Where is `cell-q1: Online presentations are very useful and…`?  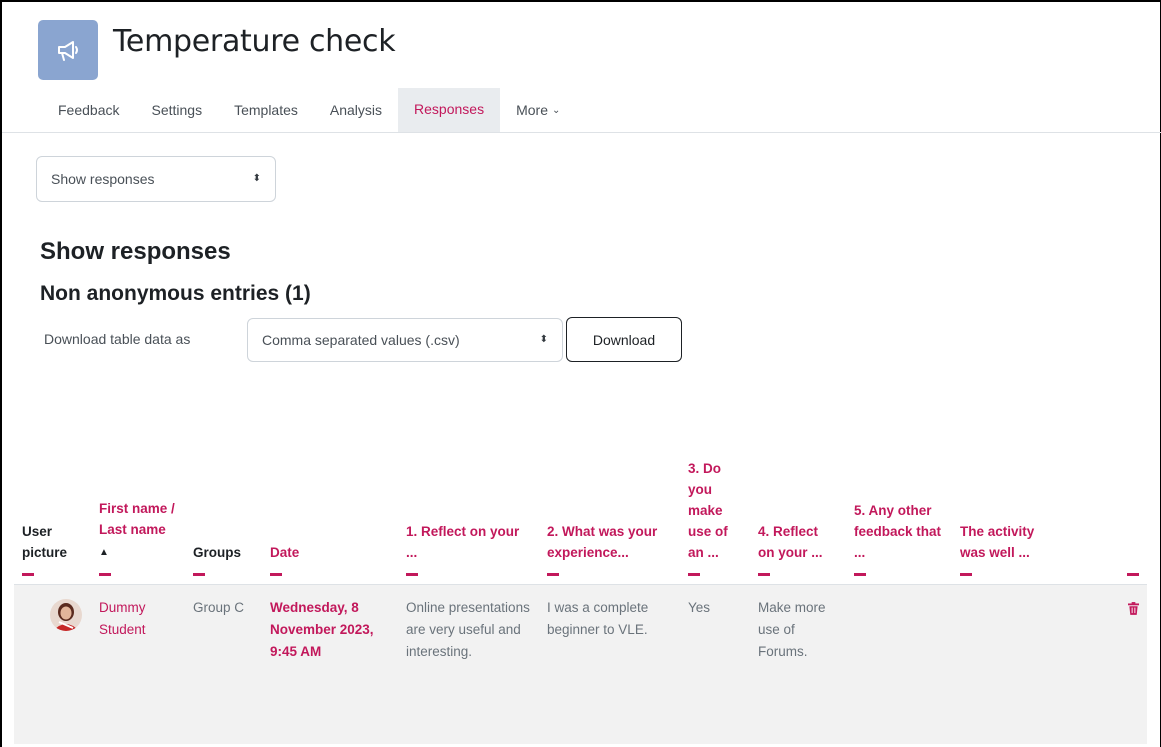 cell-q1: Online presentations are very useful and… is located at coordinates (468, 664).